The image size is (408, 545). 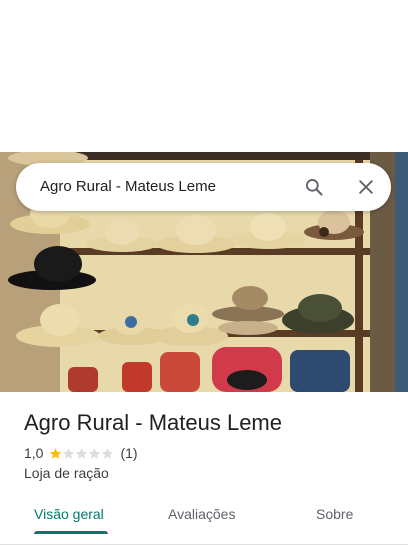 I want to click on star-filled-icon, so click(x=56, y=453).